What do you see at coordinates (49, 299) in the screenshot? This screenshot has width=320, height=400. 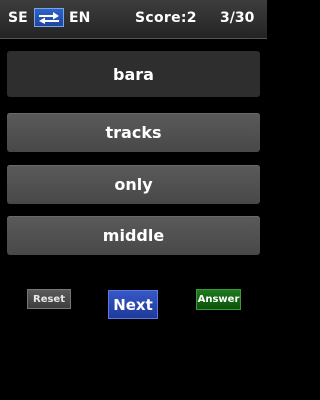 I see `reset-button: Reset` at bounding box center [49, 299].